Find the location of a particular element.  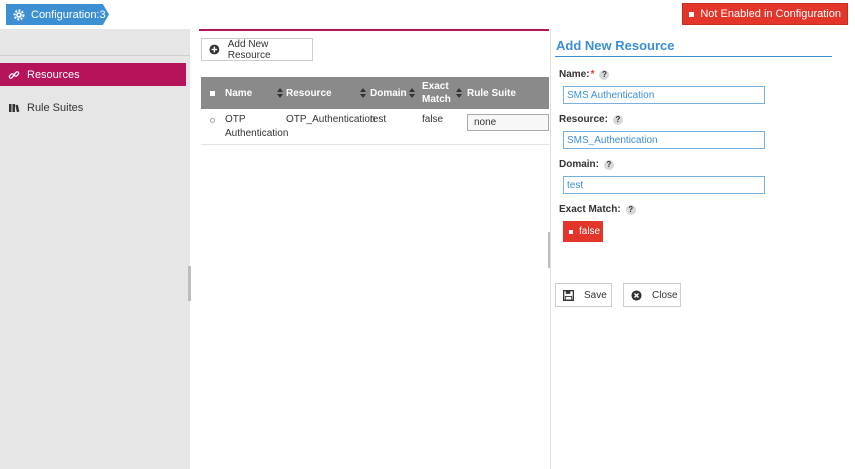

sidebar-item-resources: Resources is located at coordinates (93, 74).